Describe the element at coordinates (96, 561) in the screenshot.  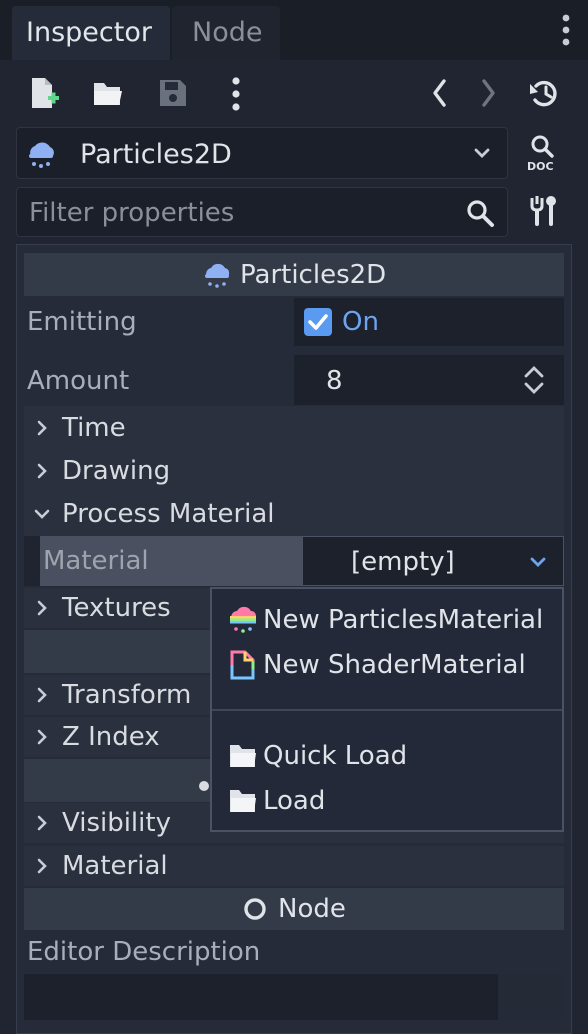
I see `material-label: Material` at that location.